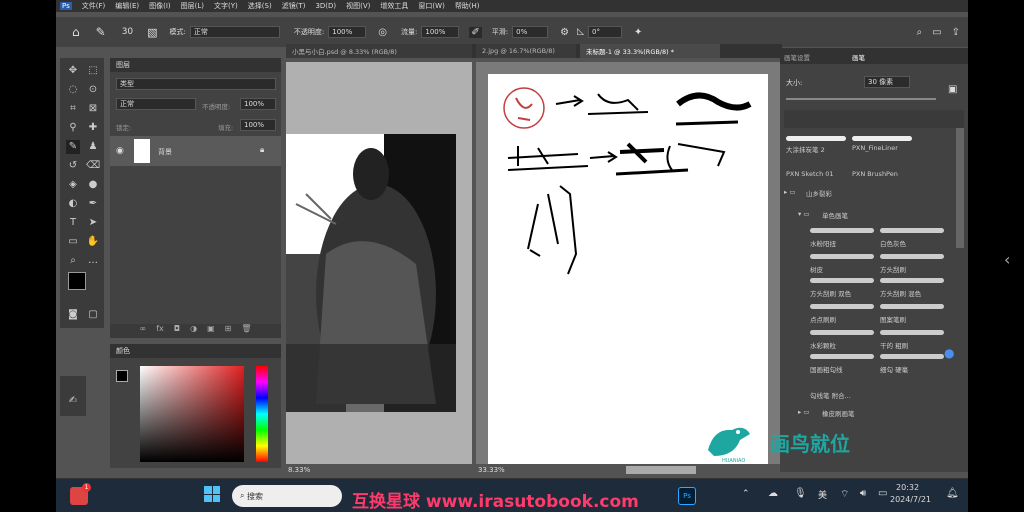 The width and height of the screenshot is (1024, 512). What do you see at coordinates (260, 6) in the screenshot?
I see `menu-select: 选择(S)` at bounding box center [260, 6].